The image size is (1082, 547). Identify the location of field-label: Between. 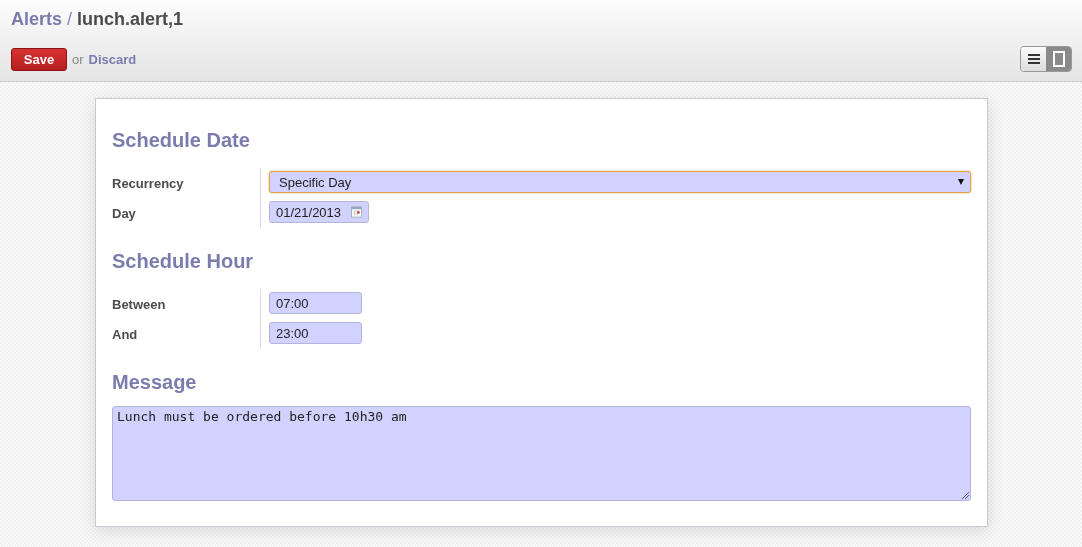
(139, 304).